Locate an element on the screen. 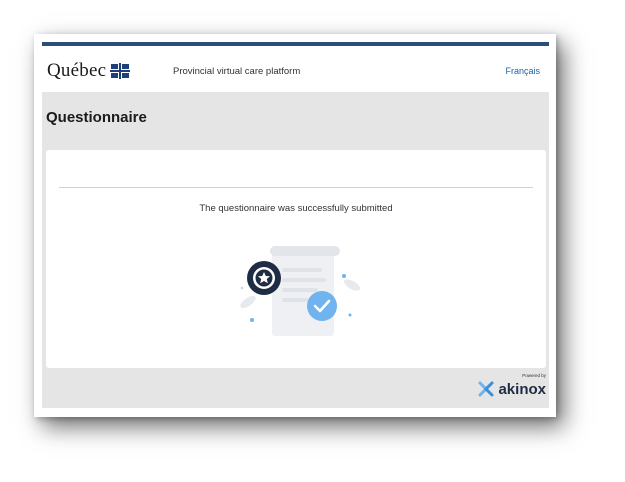 The image size is (625, 482). success-illustration is located at coordinates (300, 291).